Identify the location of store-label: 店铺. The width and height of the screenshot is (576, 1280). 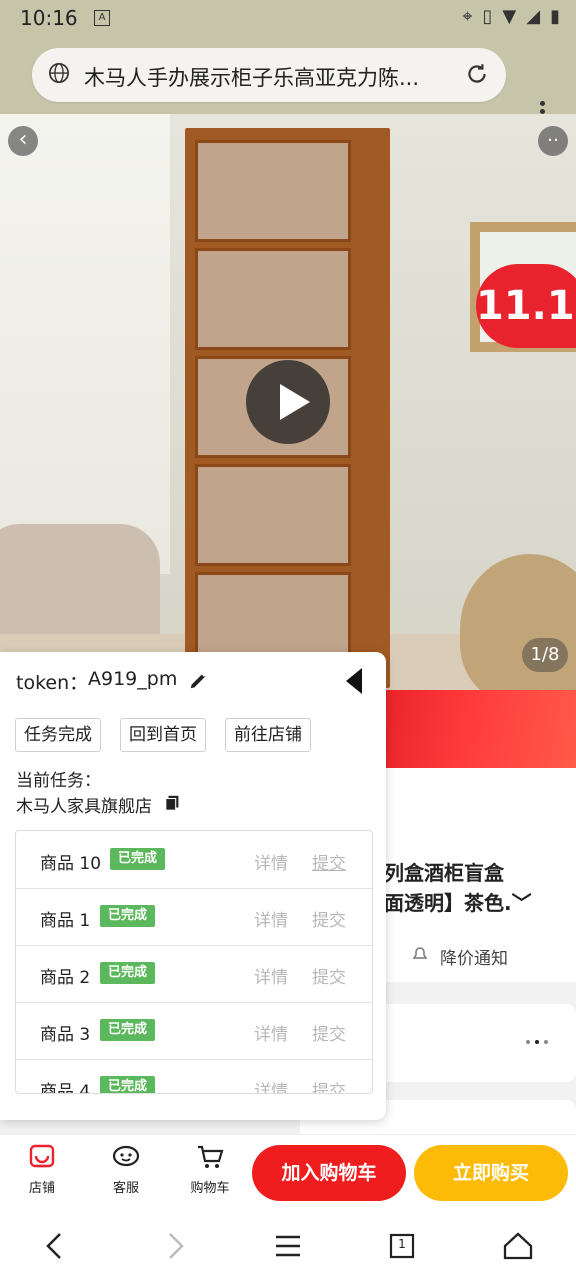
(41, 1188).